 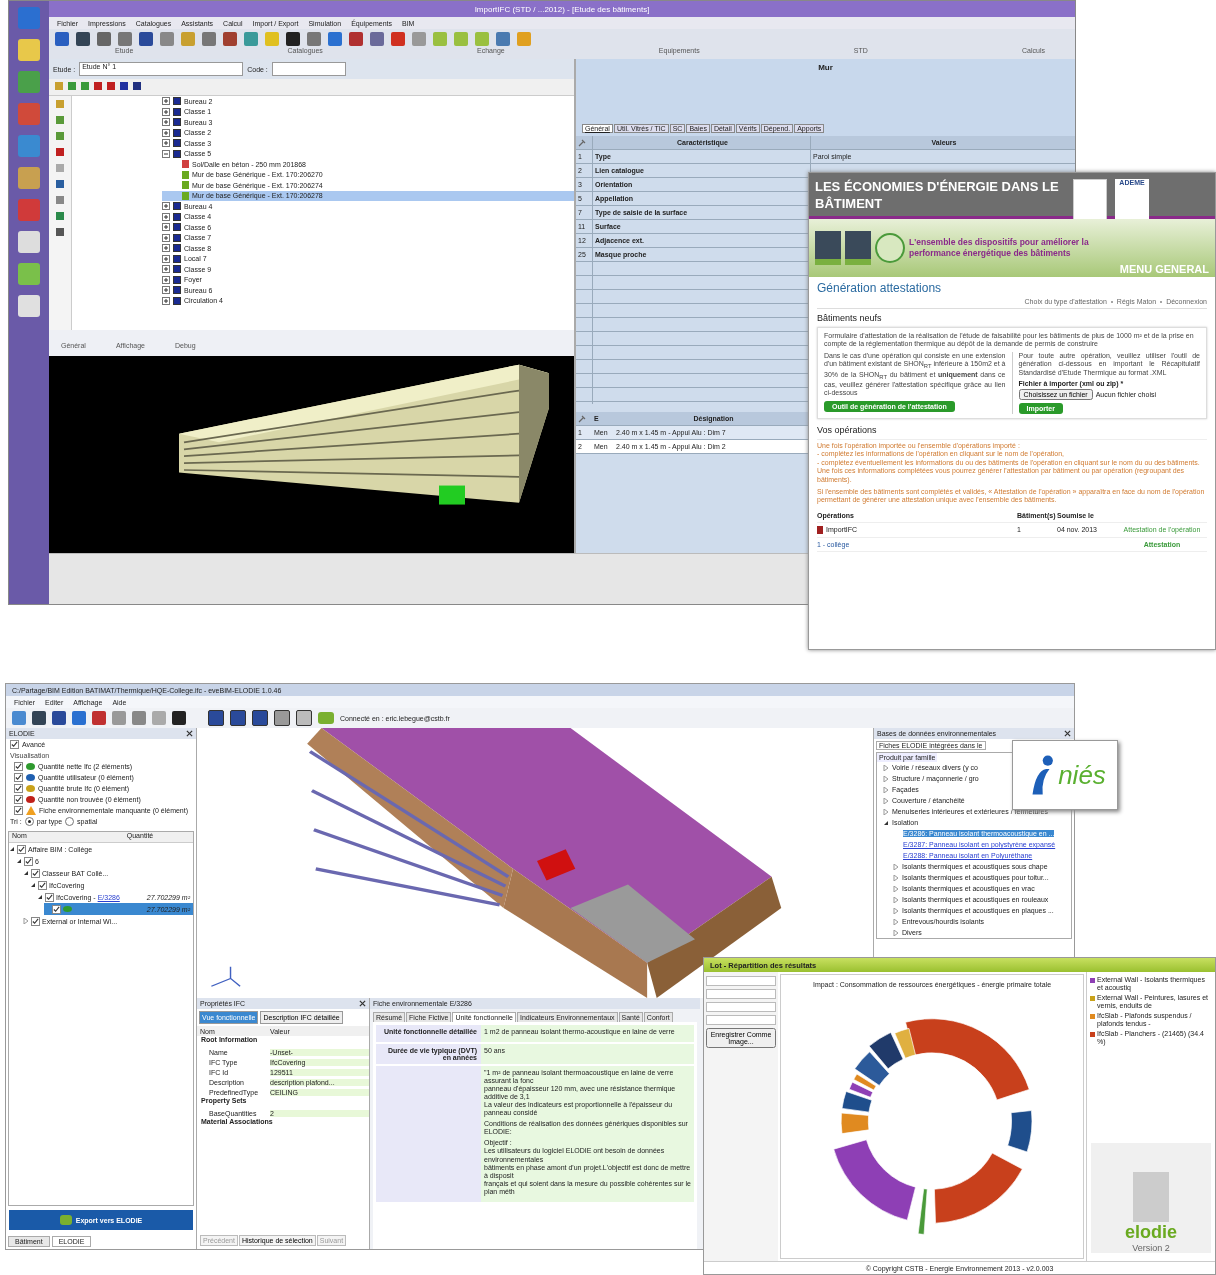 I want to click on section-heading: Vos opérations, so click(x=847, y=430).